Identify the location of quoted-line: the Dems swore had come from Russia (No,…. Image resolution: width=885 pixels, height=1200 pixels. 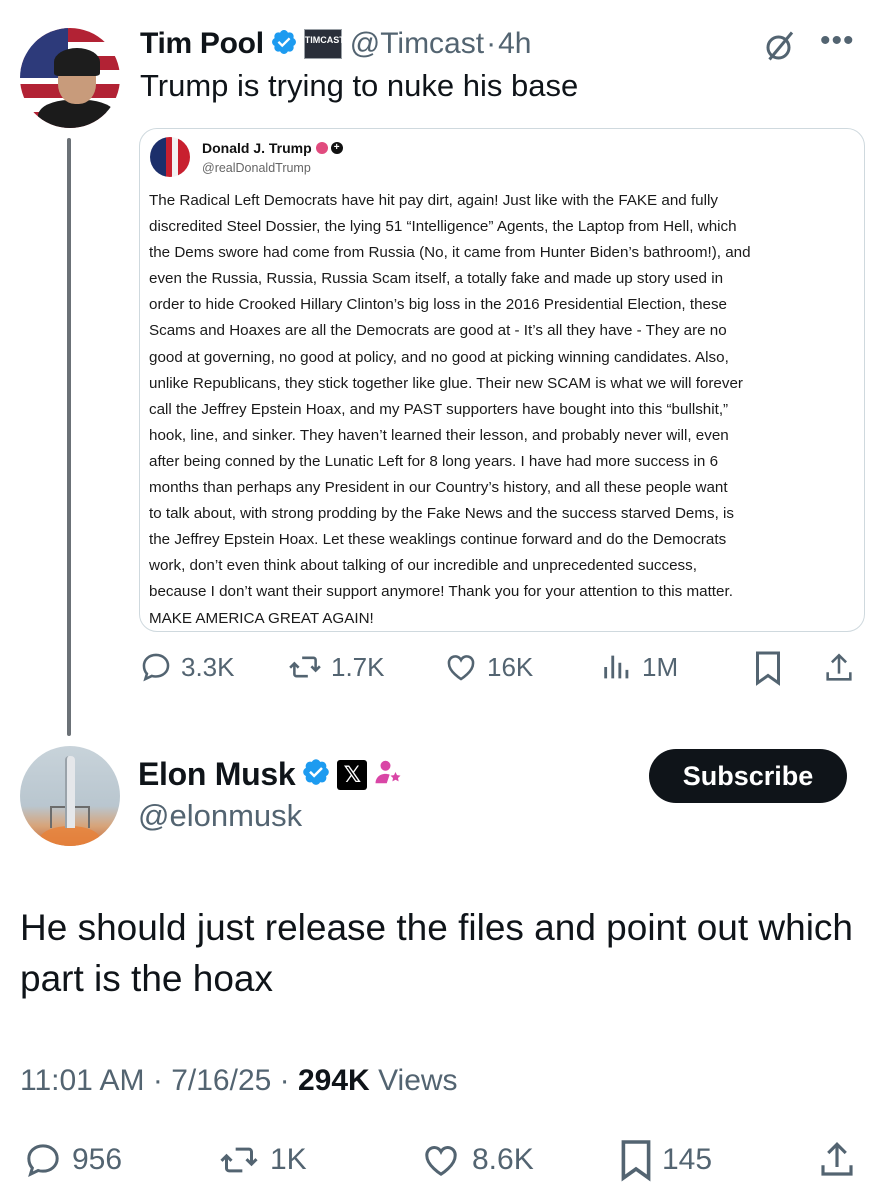
(450, 253).